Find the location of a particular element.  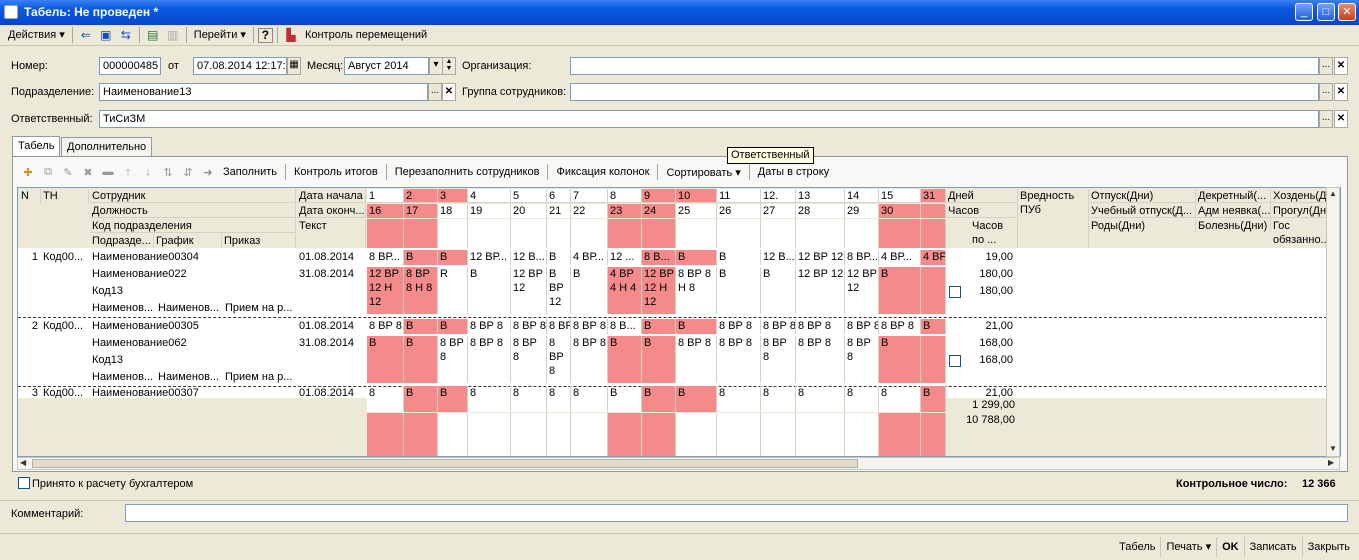

print-menu: Печать ▾ is located at coordinates (1189, 547).